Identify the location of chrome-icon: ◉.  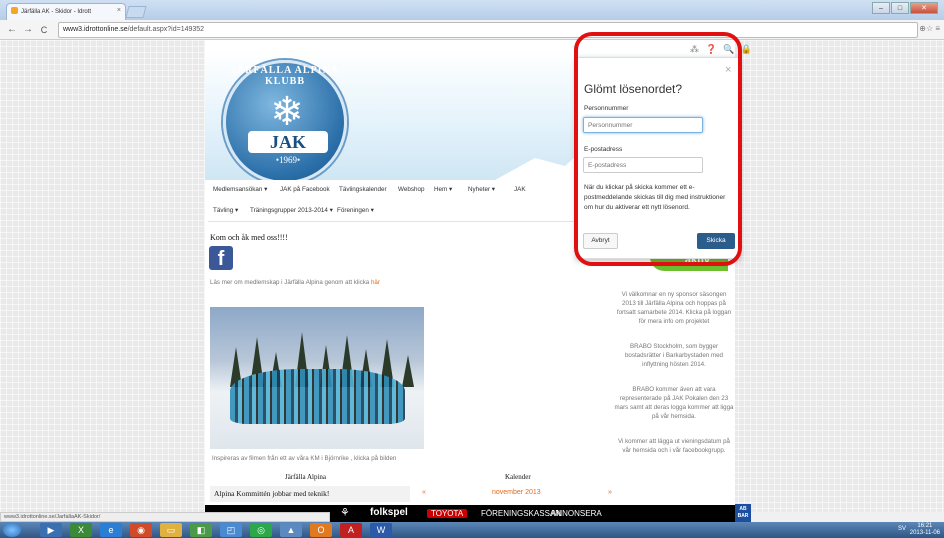
(141, 530).